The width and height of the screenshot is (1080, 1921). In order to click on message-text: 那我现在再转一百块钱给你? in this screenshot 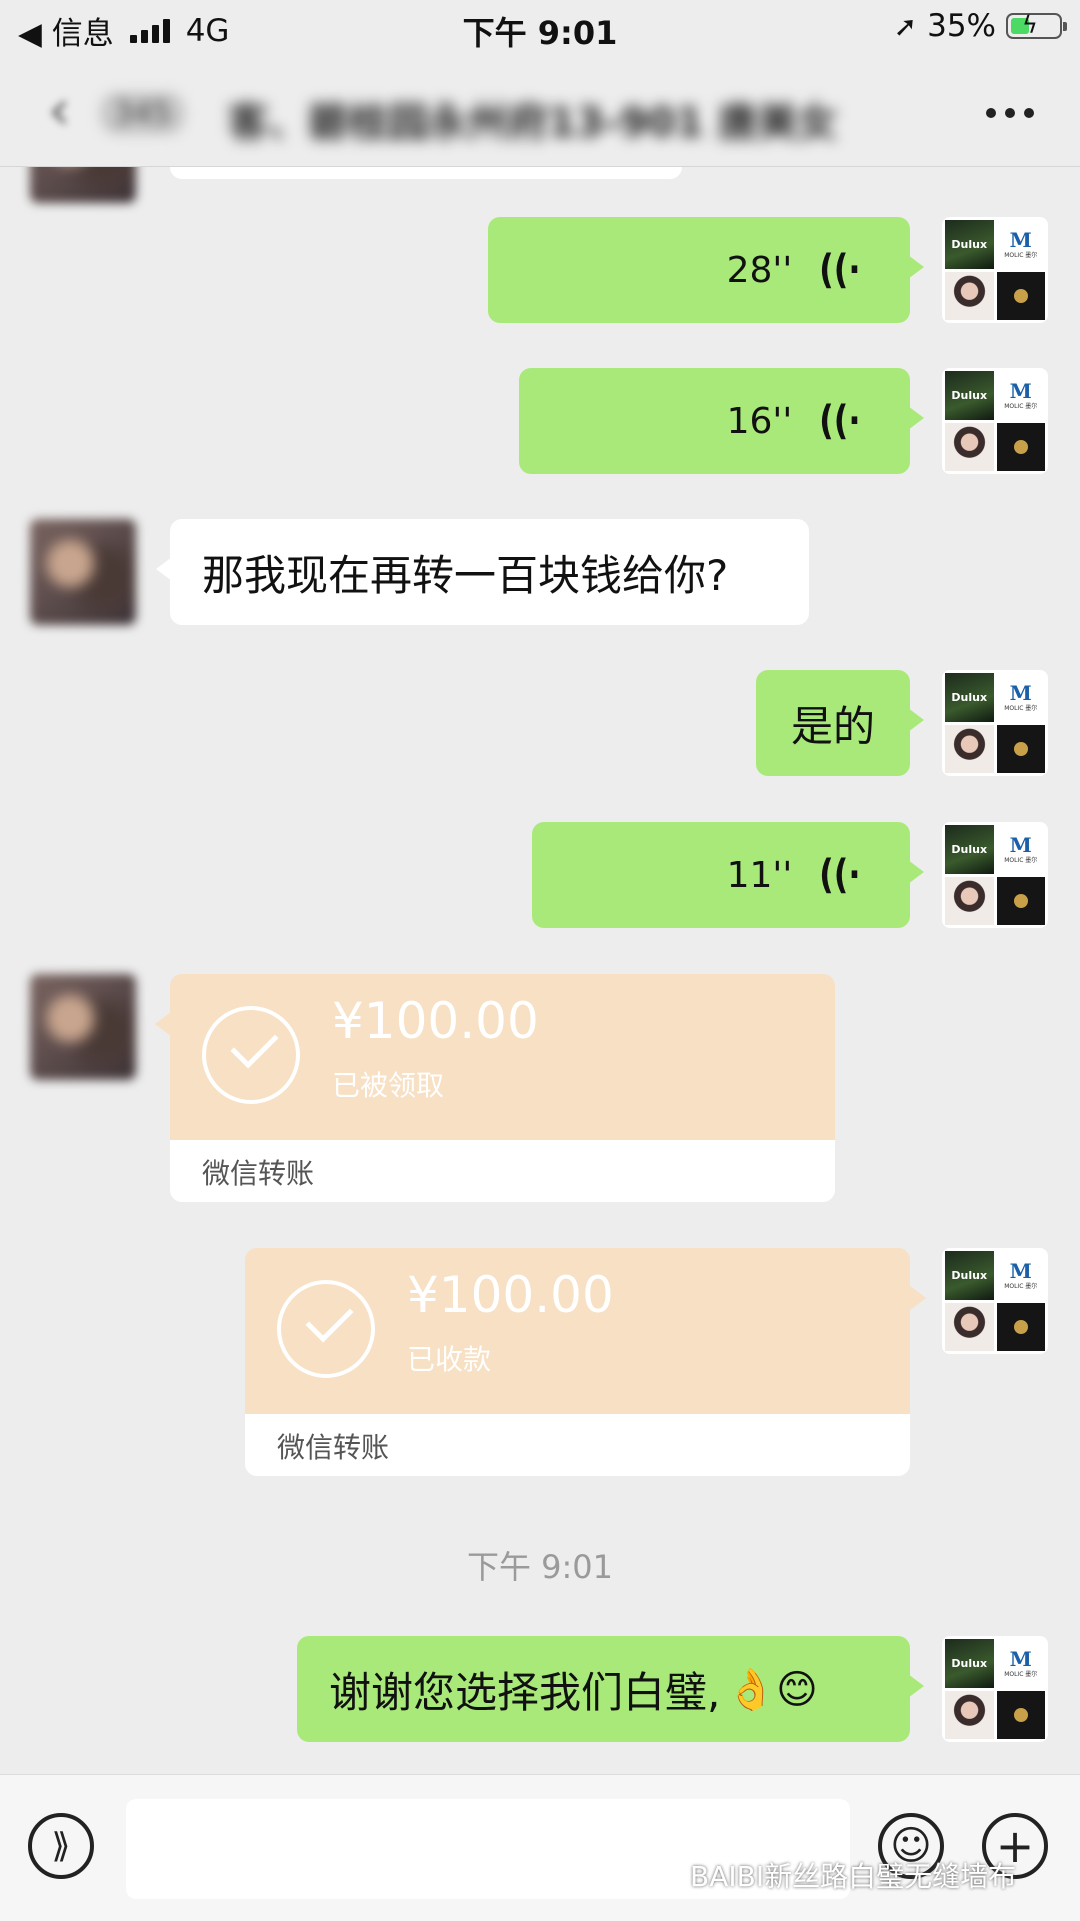, I will do `click(465, 575)`.